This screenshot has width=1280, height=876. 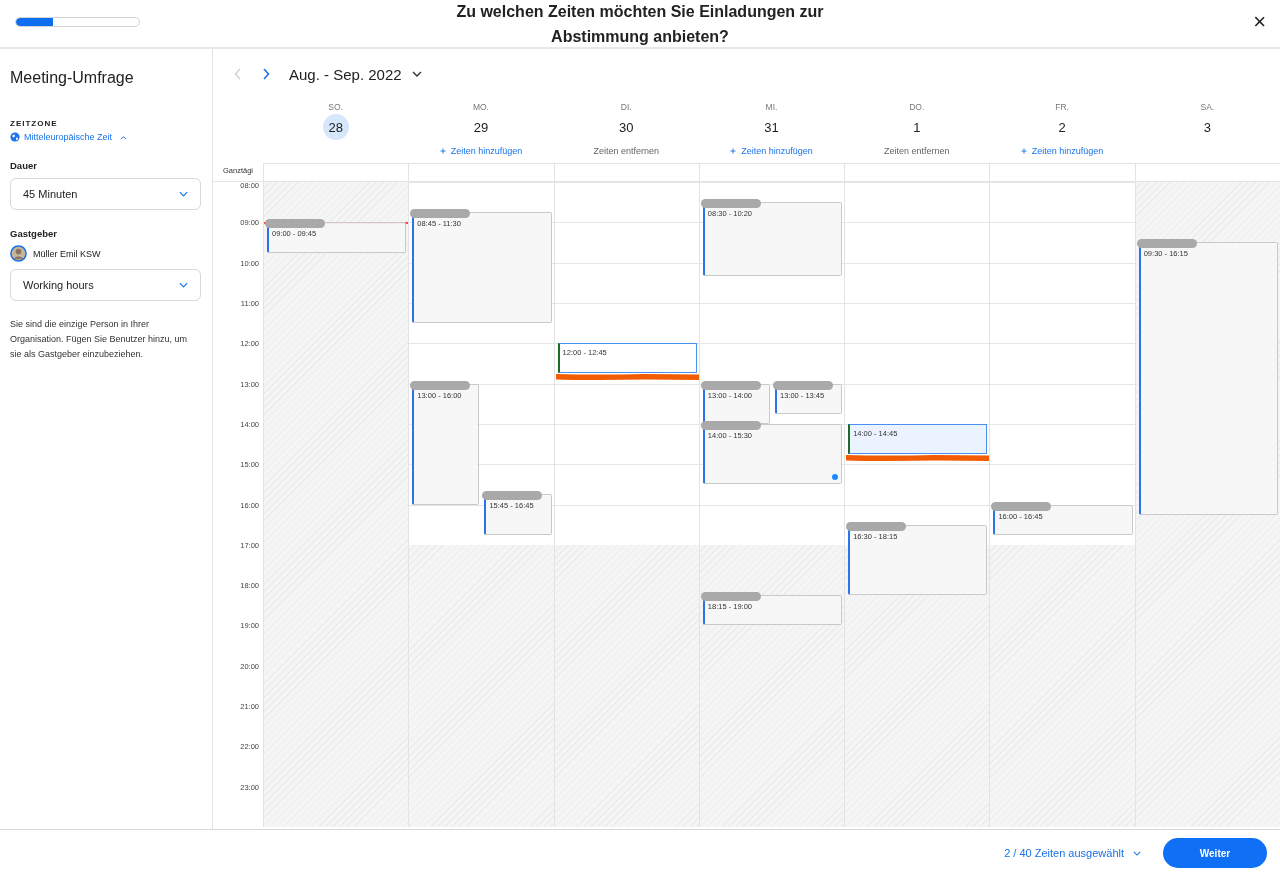 What do you see at coordinates (917, 107) in the screenshot?
I see `weekday-label: DO.` at bounding box center [917, 107].